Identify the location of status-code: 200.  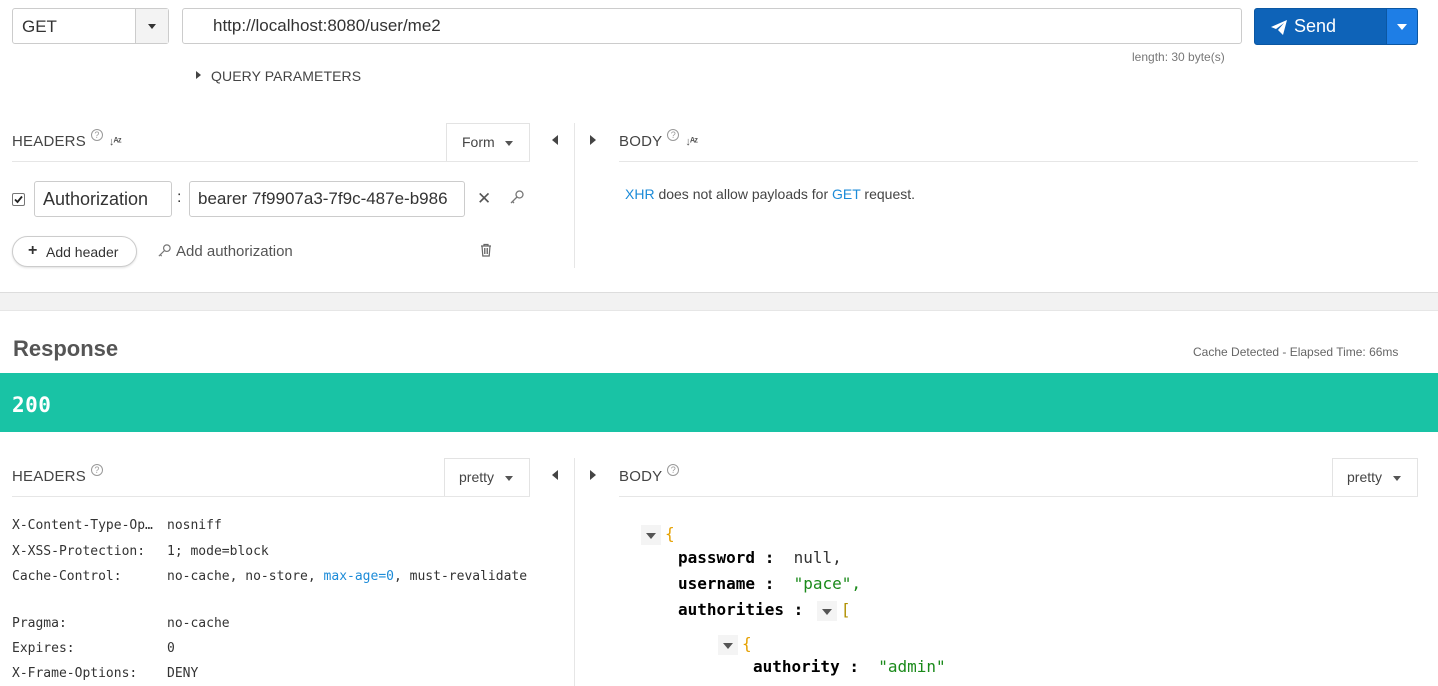
(32, 405).